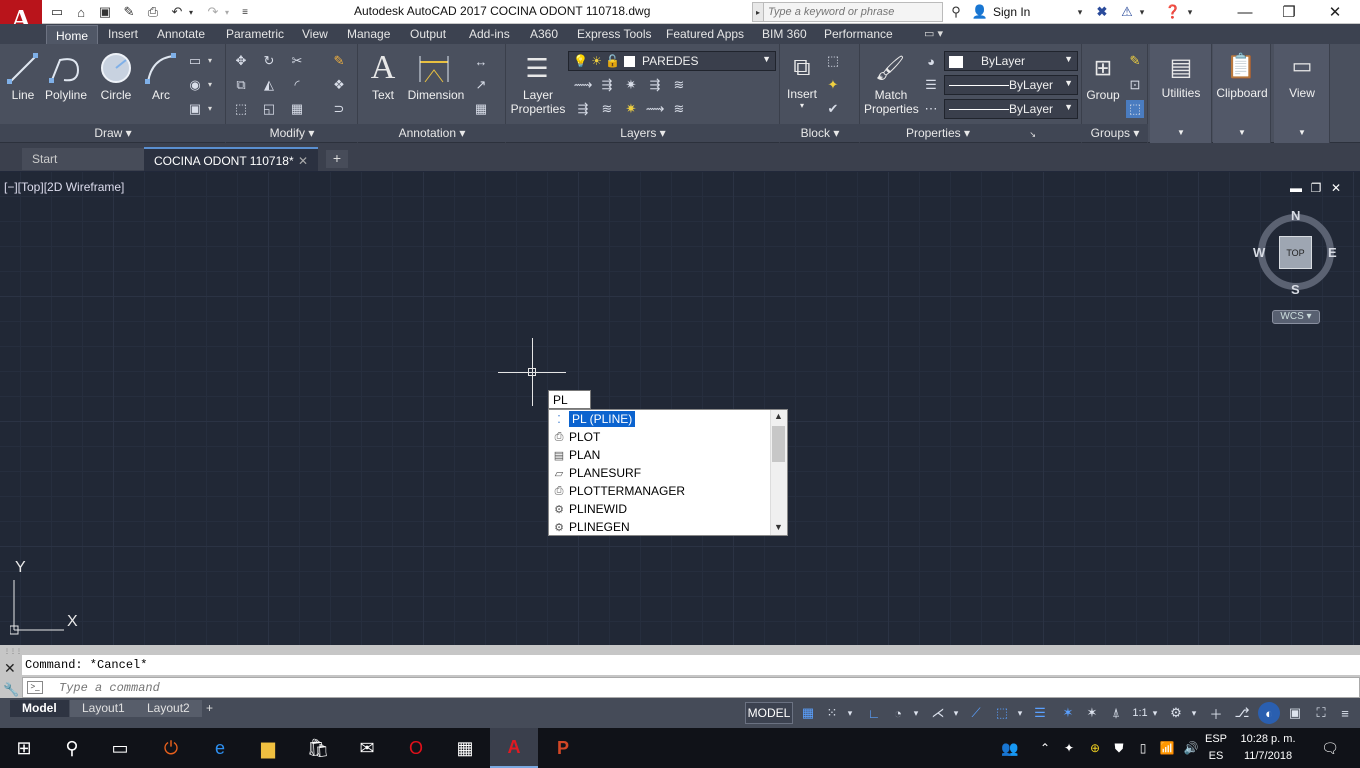  Describe the element at coordinates (514, 748) in the screenshot. I see `autocad-taskbar-icon: A` at that location.